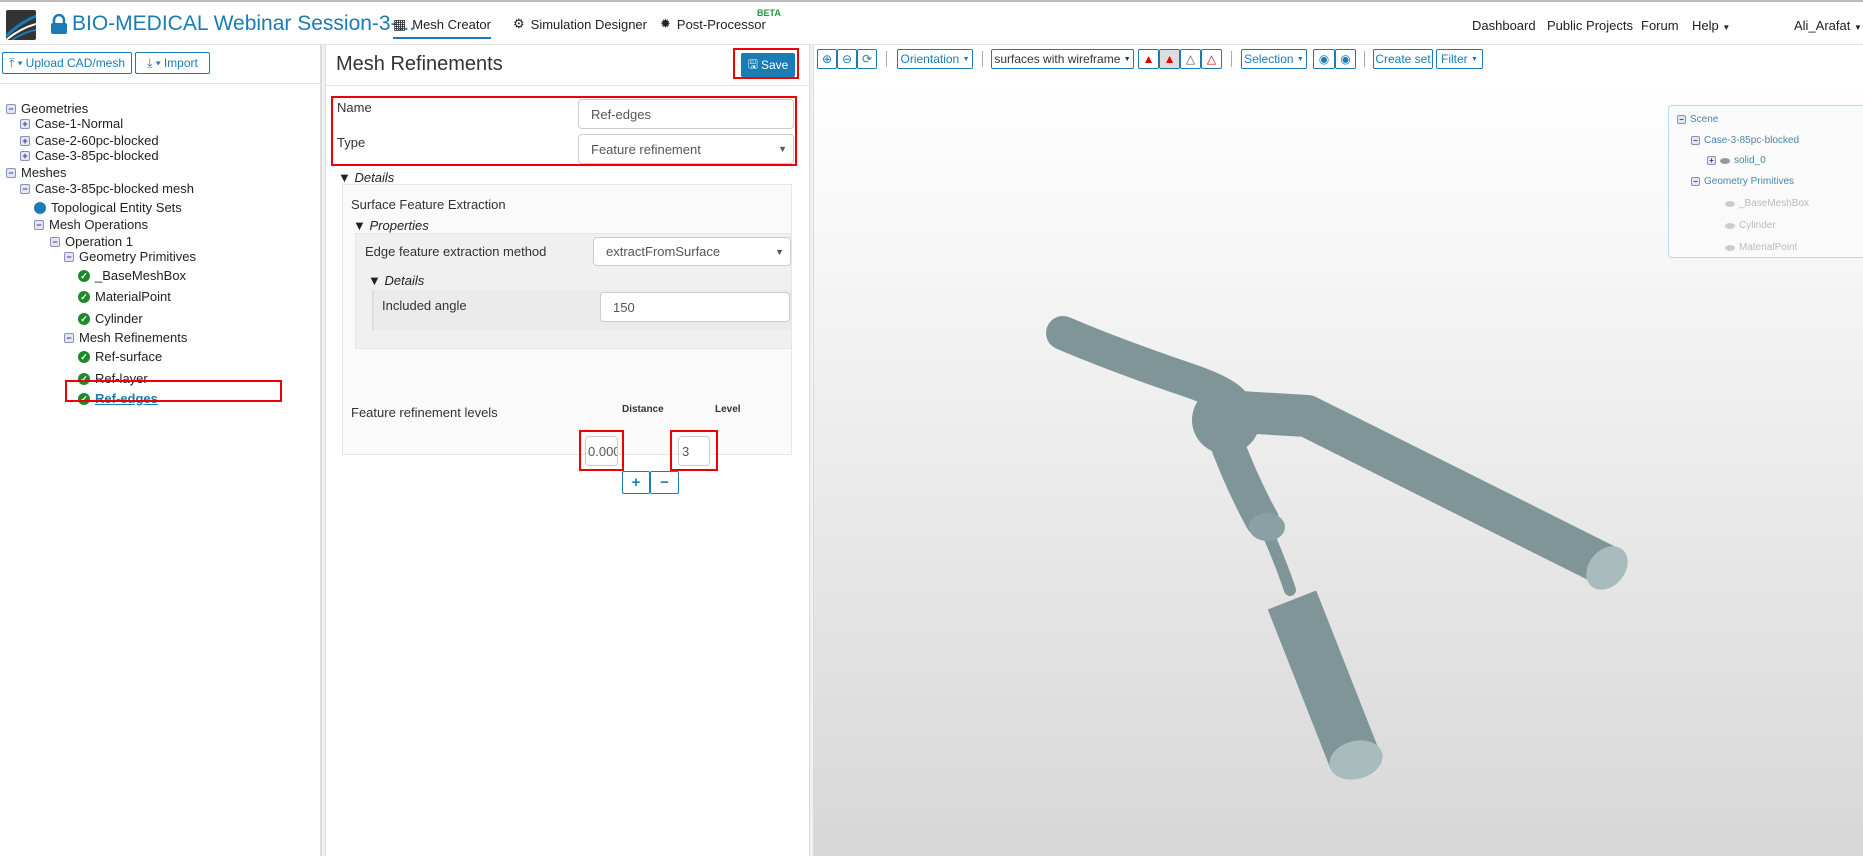  What do you see at coordinates (1742, 181) in the screenshot?
I see `scene-item: − Geometry Primitives` at bounding box center [1742, 181].